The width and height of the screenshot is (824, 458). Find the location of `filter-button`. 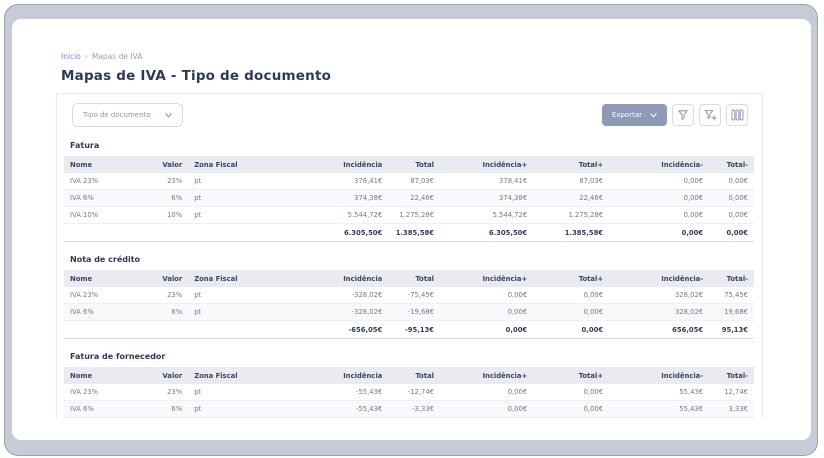

filter-button is located at coordinates (683, 115).